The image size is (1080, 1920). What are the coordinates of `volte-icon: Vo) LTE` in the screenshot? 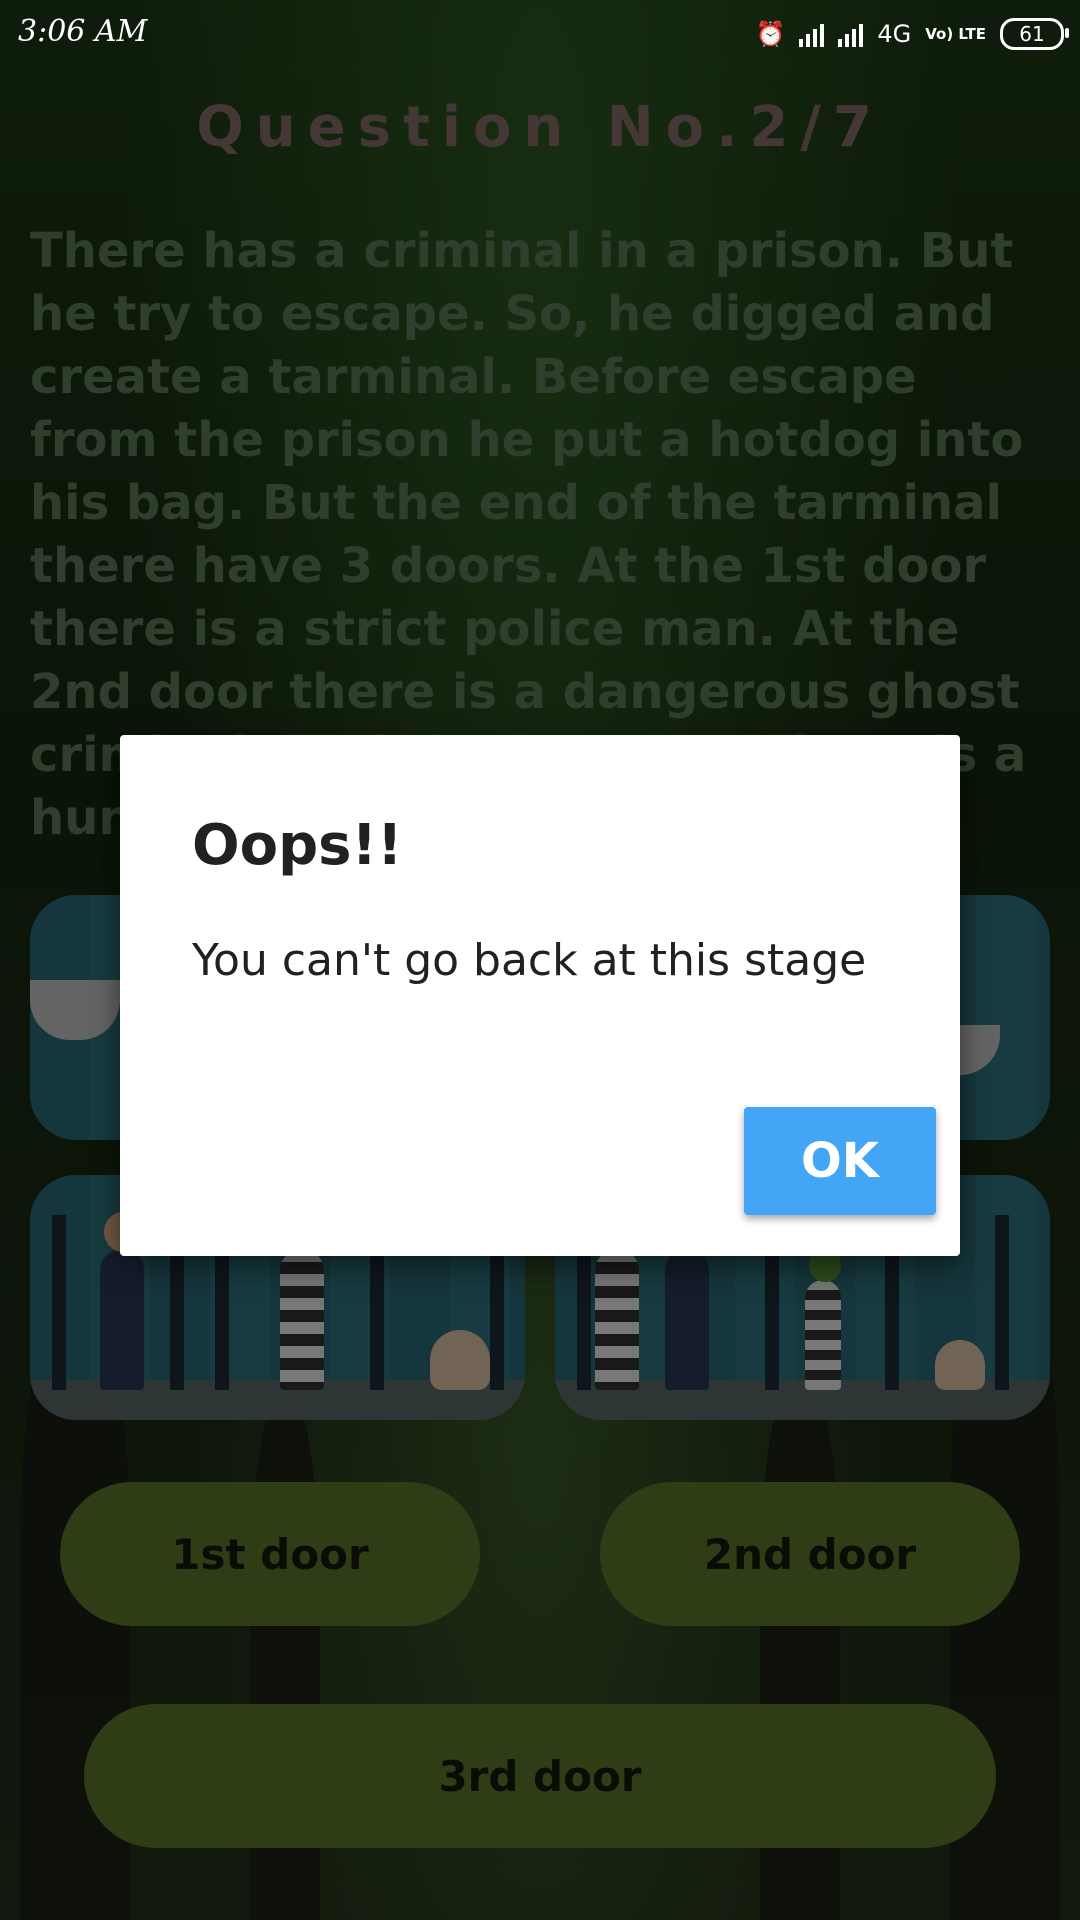 It's located at (955, 33).